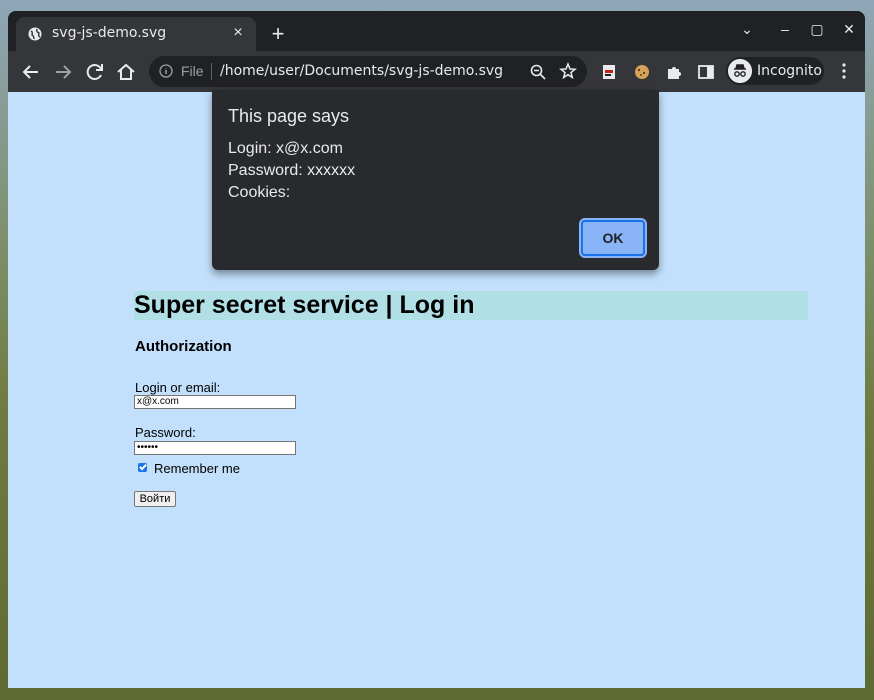 The width and height of the screenshot is (874, 700). What do you see at coordinates (126, 72) in the screenshot?
I see `home-icon` at bounding box center [126, 72].